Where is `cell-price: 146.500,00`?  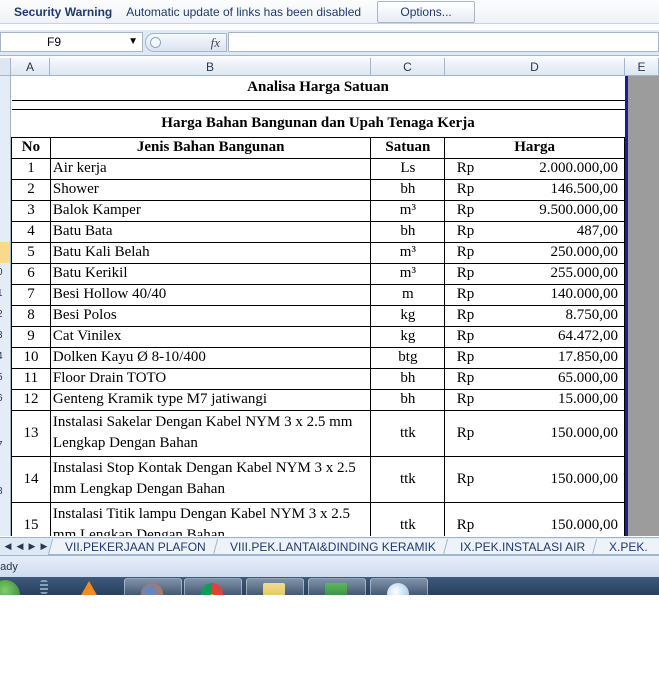
cell-price: 146.500,00 is located at coordinates (555, 189).